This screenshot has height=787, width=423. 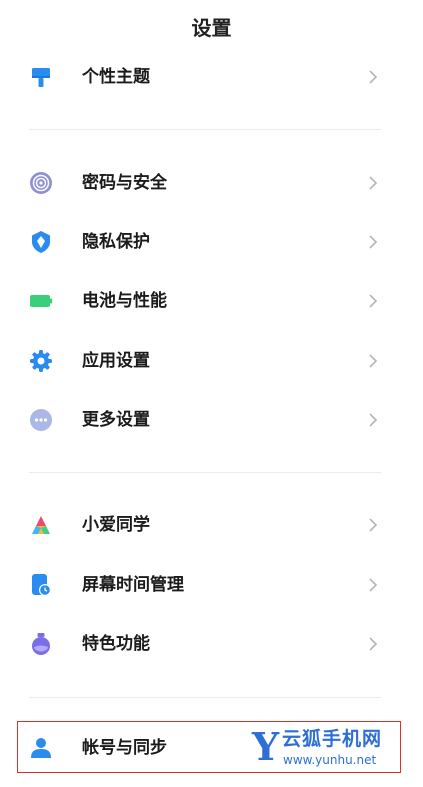 What do you see at coordinates (41, 644) in the screenshot?
I see `features-flask-icon` at bounding box center [41, 644].